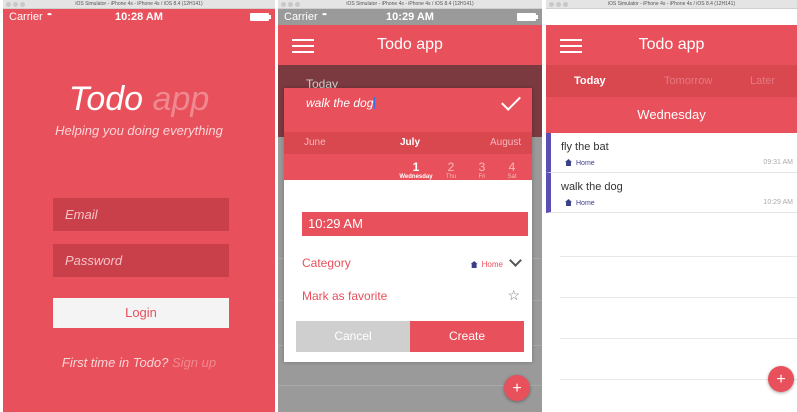 This screenshot has height=412, width=797. Describe the element at coordinates (139, 130) in the screenshot. I see `app-tagline: Helping you doing everything` at that location.